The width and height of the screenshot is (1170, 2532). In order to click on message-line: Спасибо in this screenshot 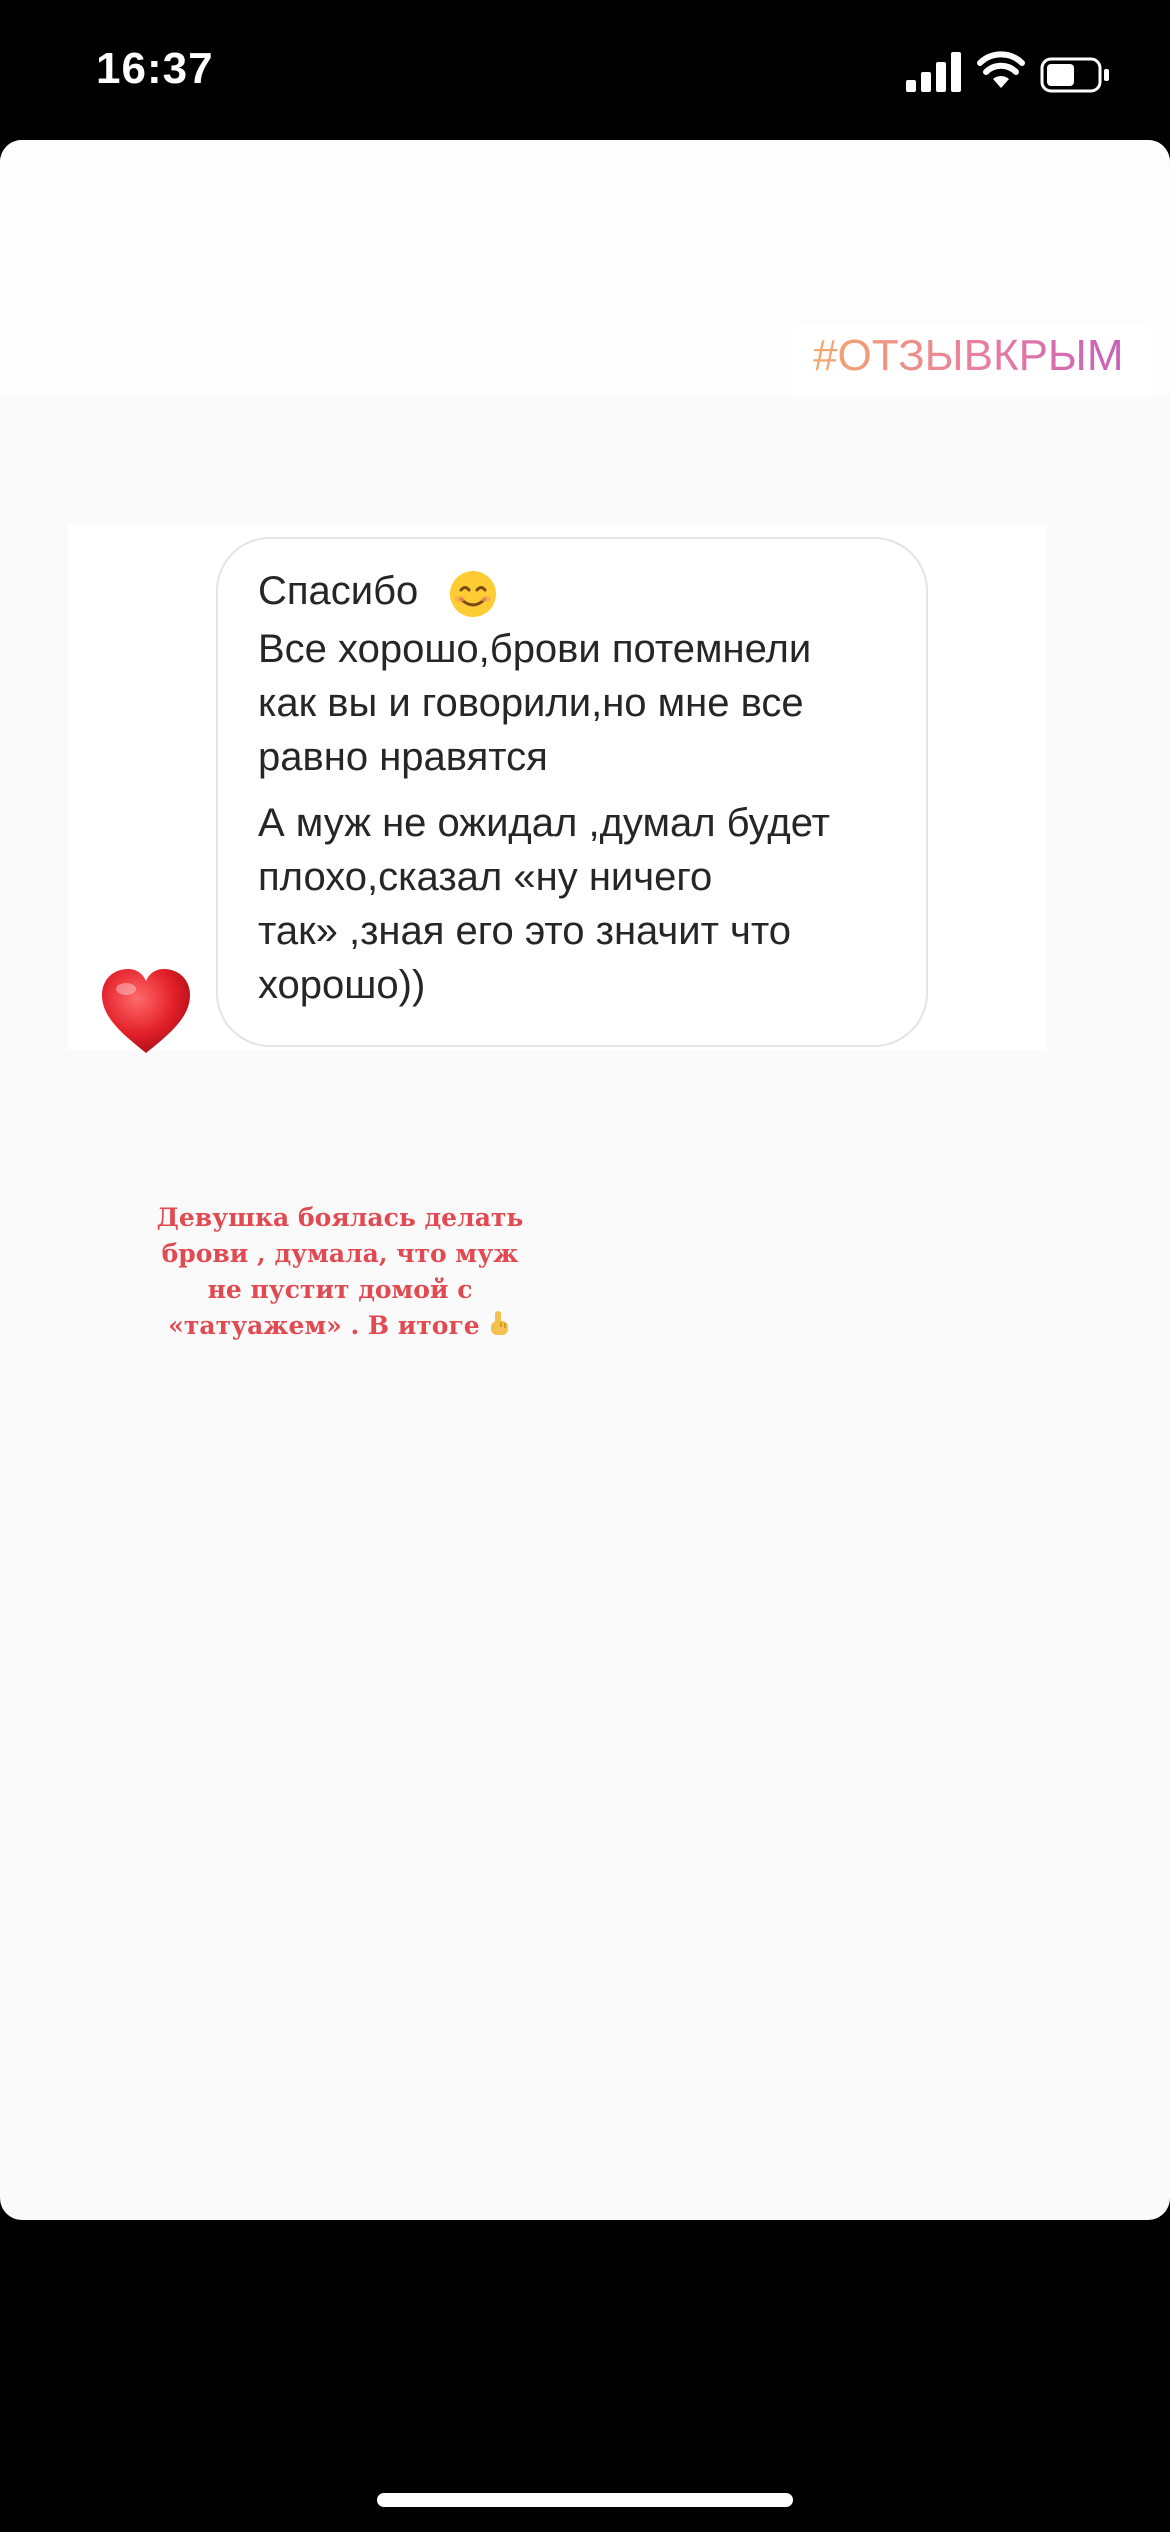, I will do `click(338, 591)`.